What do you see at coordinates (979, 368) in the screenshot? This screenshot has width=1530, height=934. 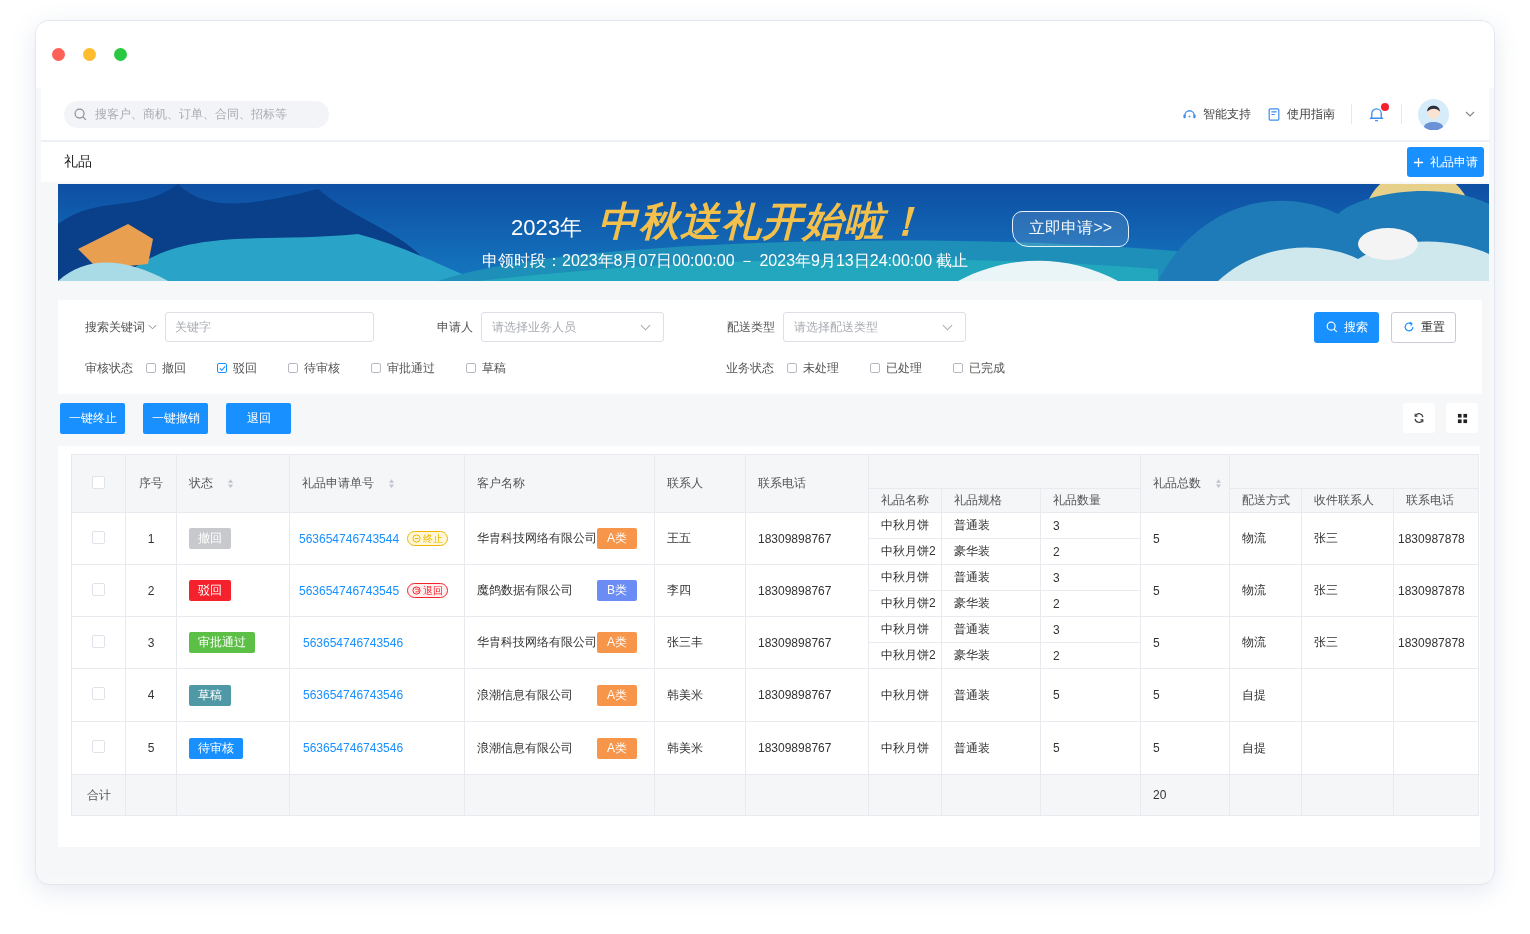 I see `status-checkbox: 已完成` at bounding box center [979, 368].